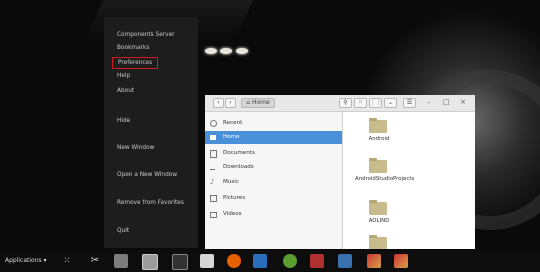  What do you see at coordinates (135, 148) in the screenshot?
I see `menu-item-new-window: New Window` at bounding box center [135, 148].